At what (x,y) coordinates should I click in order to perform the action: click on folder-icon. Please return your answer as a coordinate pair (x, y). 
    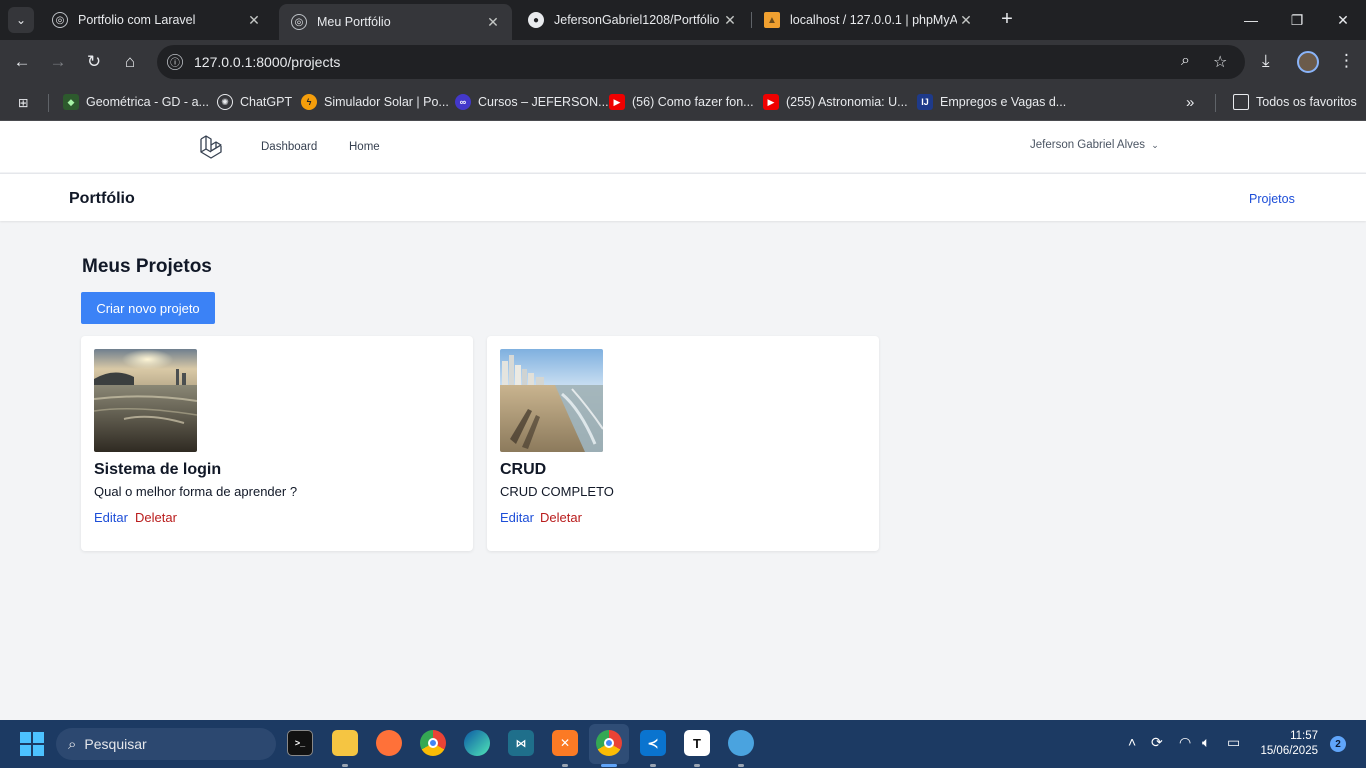
    Looking at the image, I should click on (1241, 102).